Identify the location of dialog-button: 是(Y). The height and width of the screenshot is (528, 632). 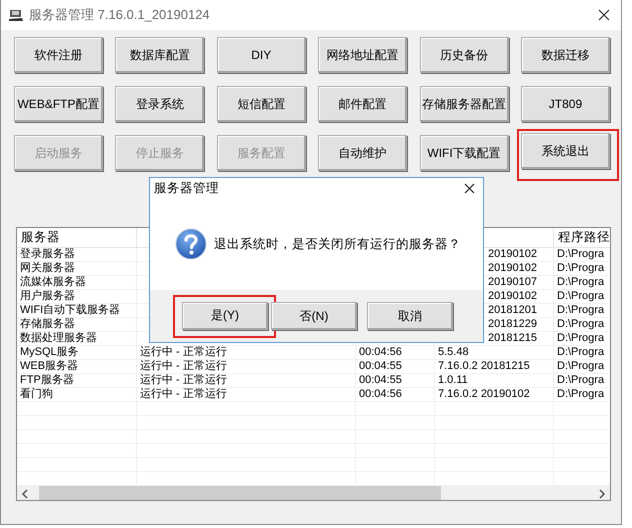
(225, 316).